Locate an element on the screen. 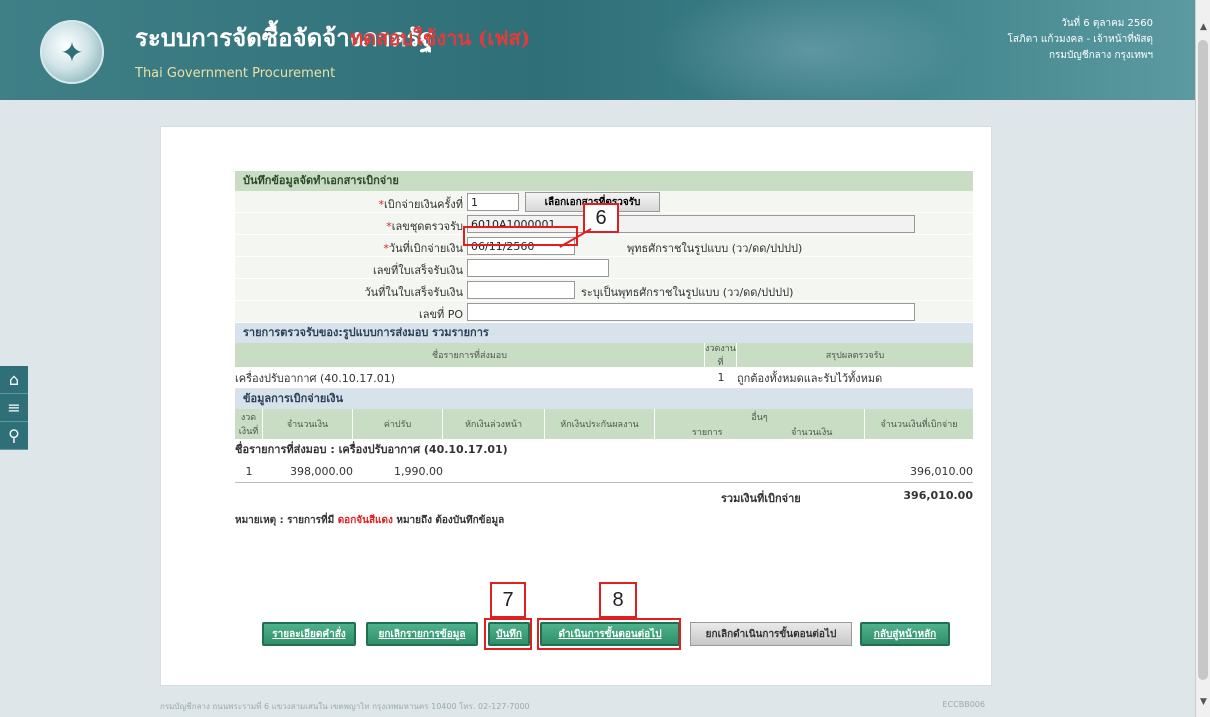 The image size is (1210, 717). inspect-no-label: เลขชุดตรวจรับ is located at coordinates (427, 226).